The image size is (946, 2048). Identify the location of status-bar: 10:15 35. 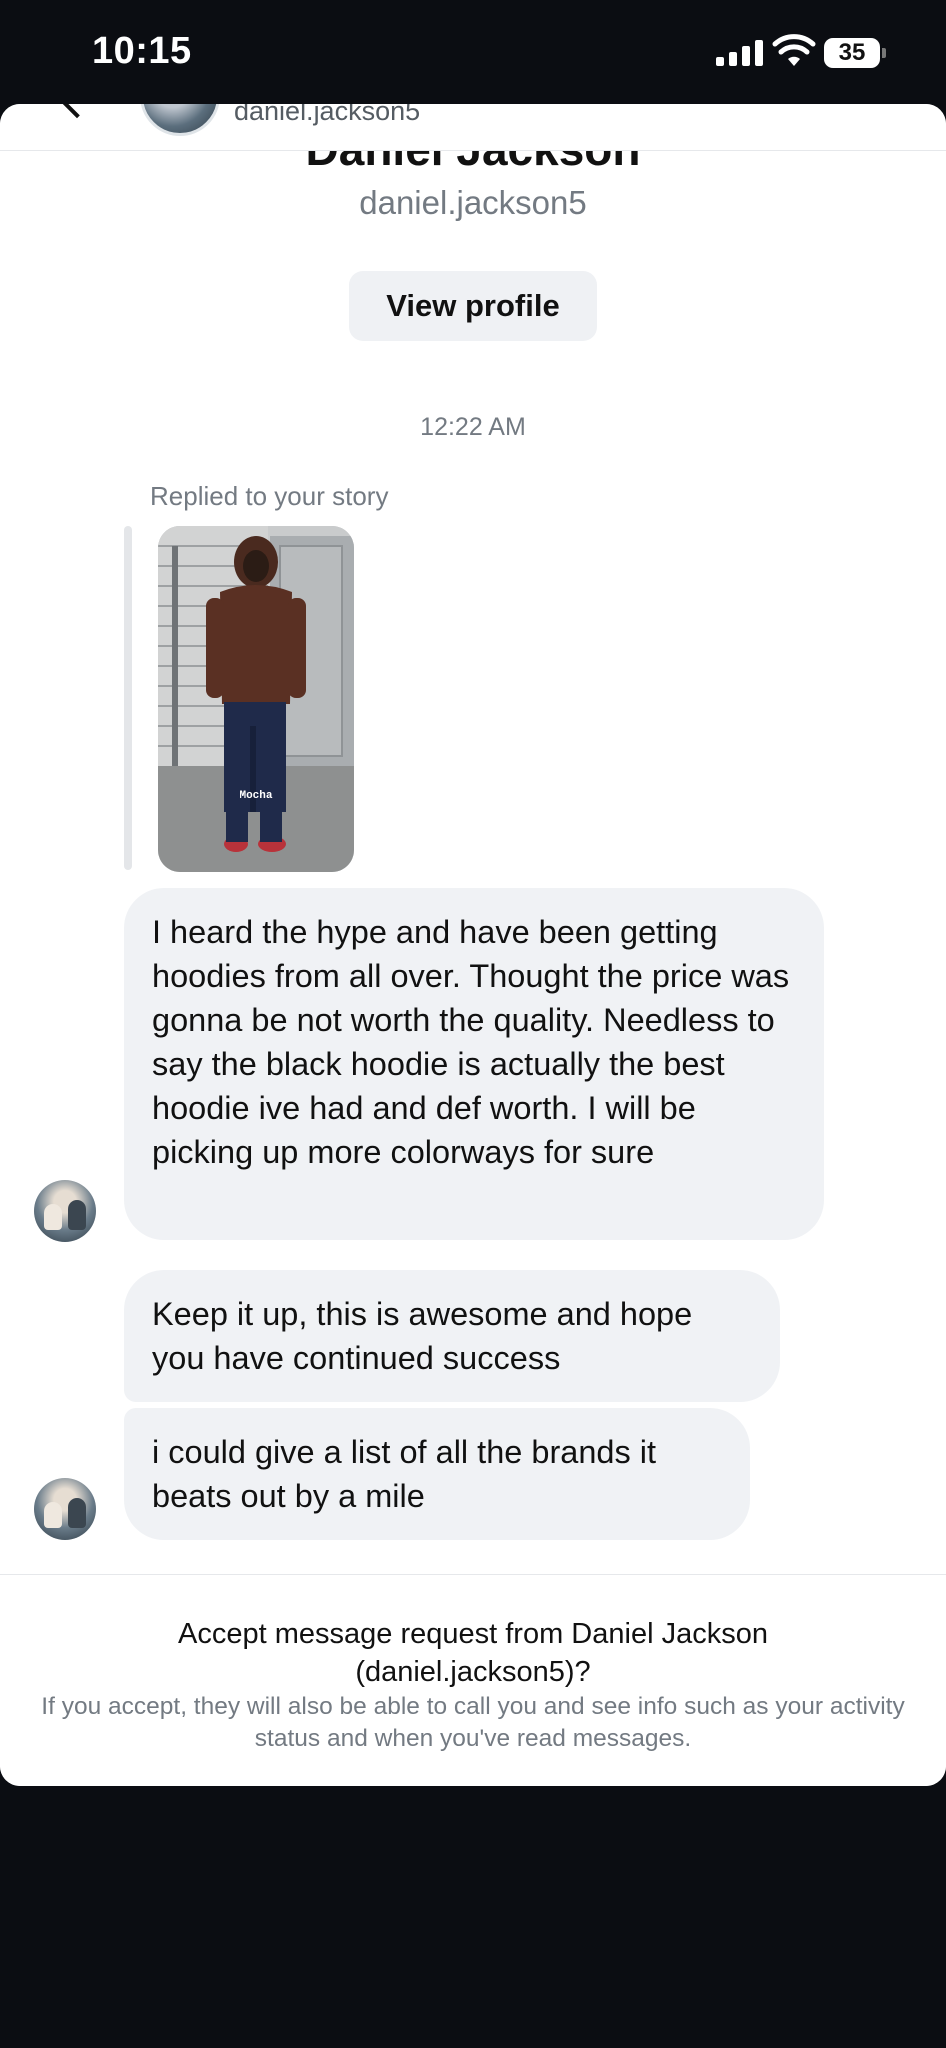
(473, 52).